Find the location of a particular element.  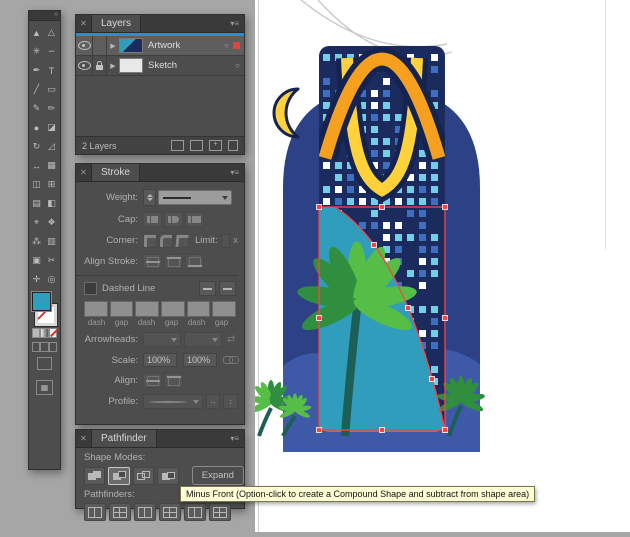

slice-tool: ✂ is located at coordinates (51, 260).